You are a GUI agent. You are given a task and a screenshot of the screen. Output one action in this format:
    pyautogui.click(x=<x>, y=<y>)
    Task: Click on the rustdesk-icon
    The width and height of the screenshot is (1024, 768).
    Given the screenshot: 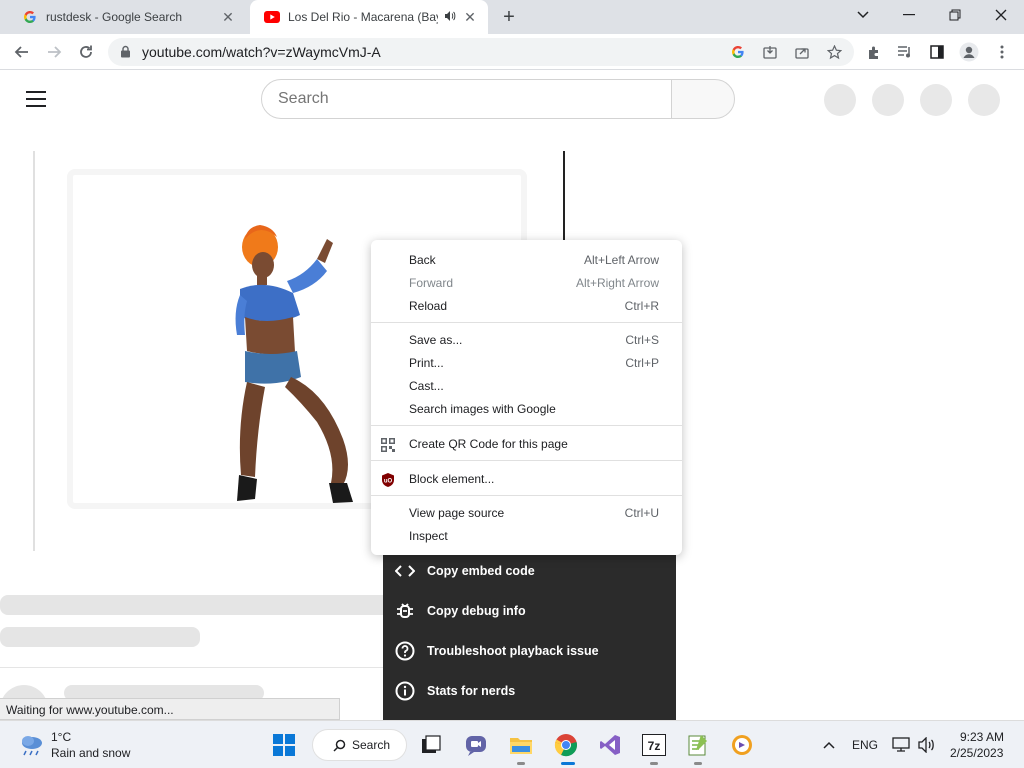 What is the action you would take?
    pyautogui.click(x=742, y=745)
    